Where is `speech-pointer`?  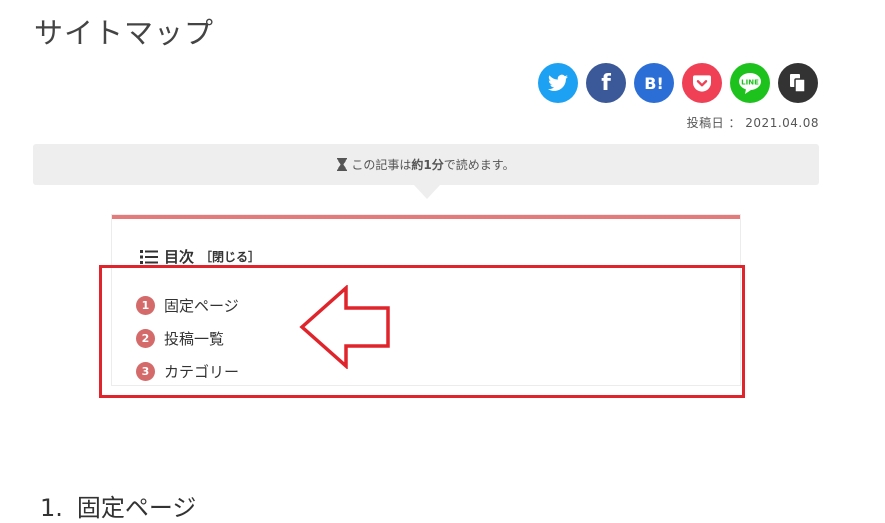 speech-pointer is located at coordinates (427, 192).